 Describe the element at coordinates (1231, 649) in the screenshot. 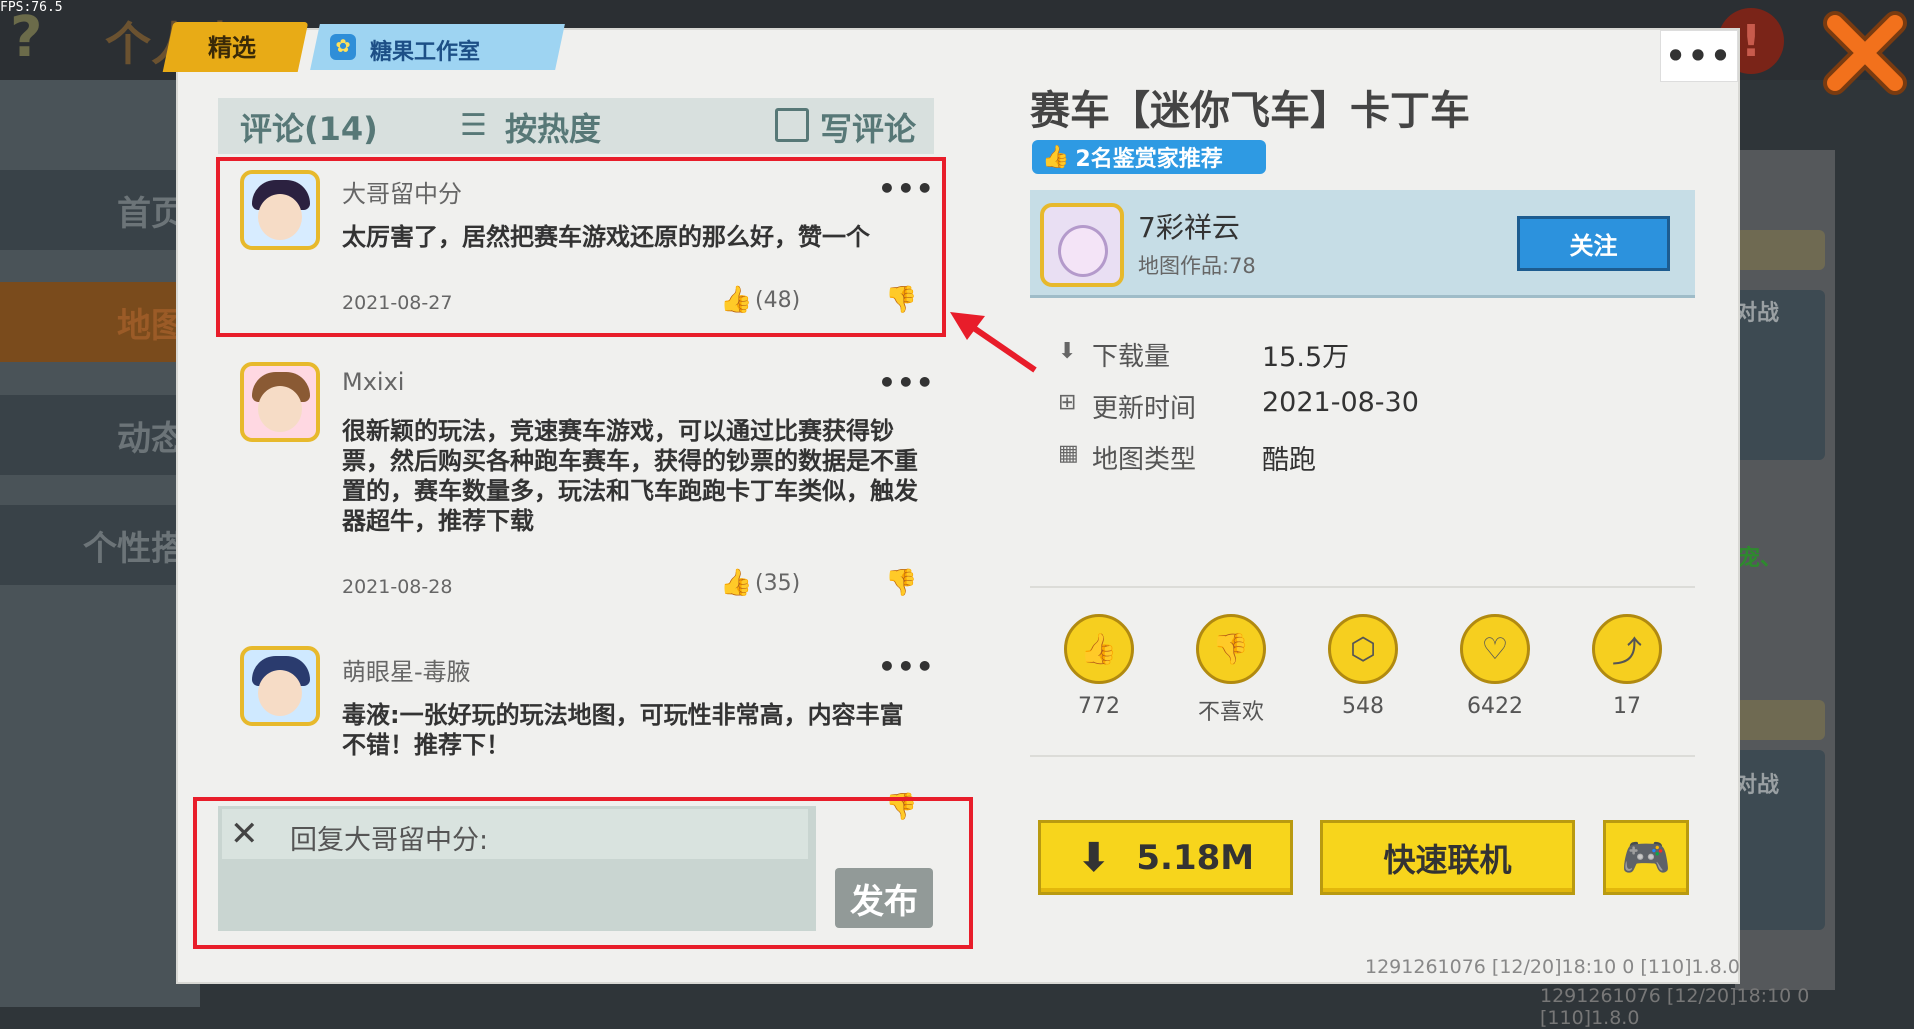

I see `dislike-icon: 👎` at that location.